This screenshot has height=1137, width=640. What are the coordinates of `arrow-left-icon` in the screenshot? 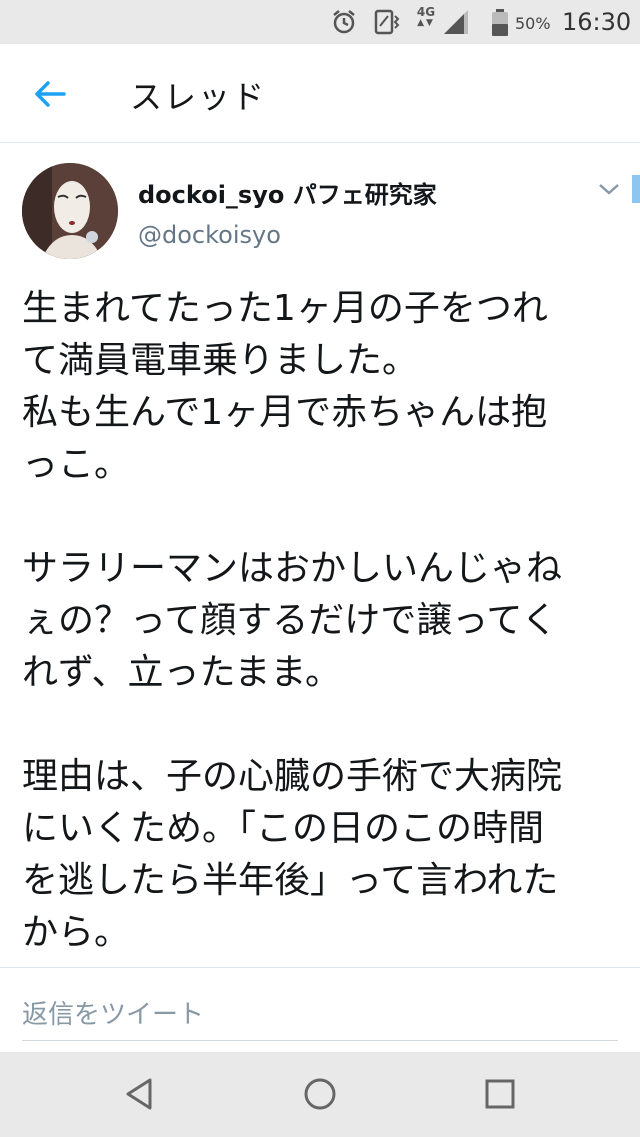 It's located at (50, 94).